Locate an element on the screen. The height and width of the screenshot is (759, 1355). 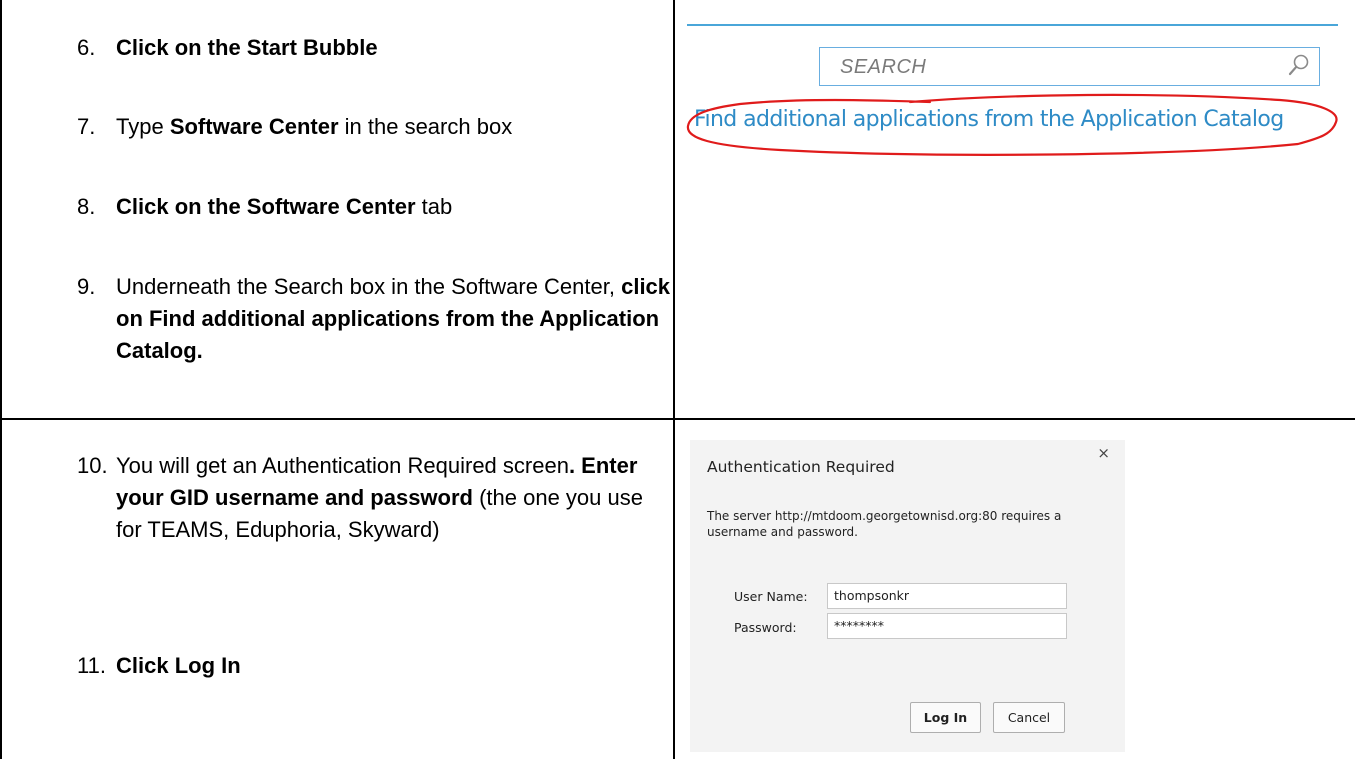
search-placeholder: SEARCH is located at coordinates (883, 67).